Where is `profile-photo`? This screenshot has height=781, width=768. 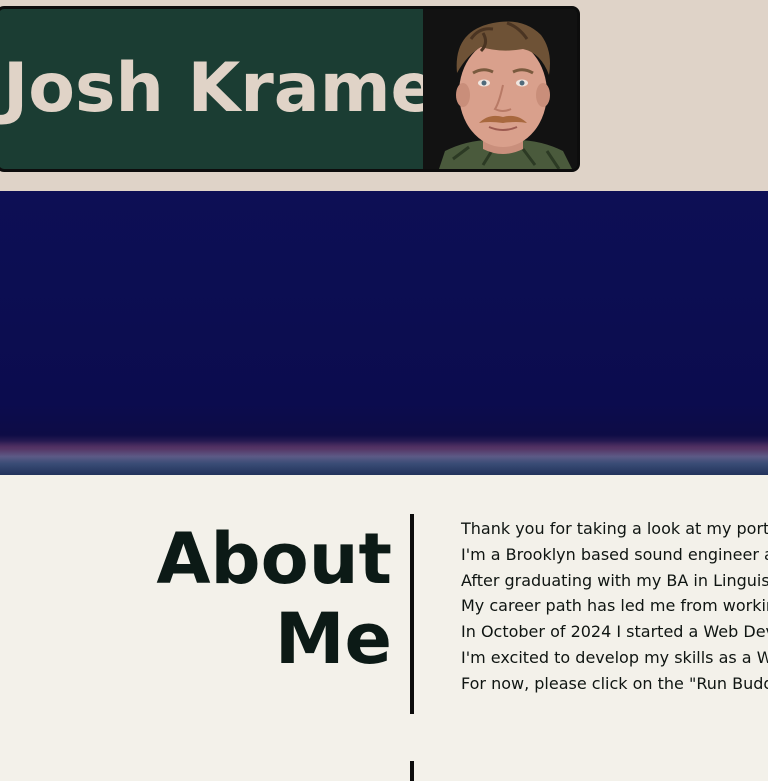 profile-photo is located at coordinates (500, 89).